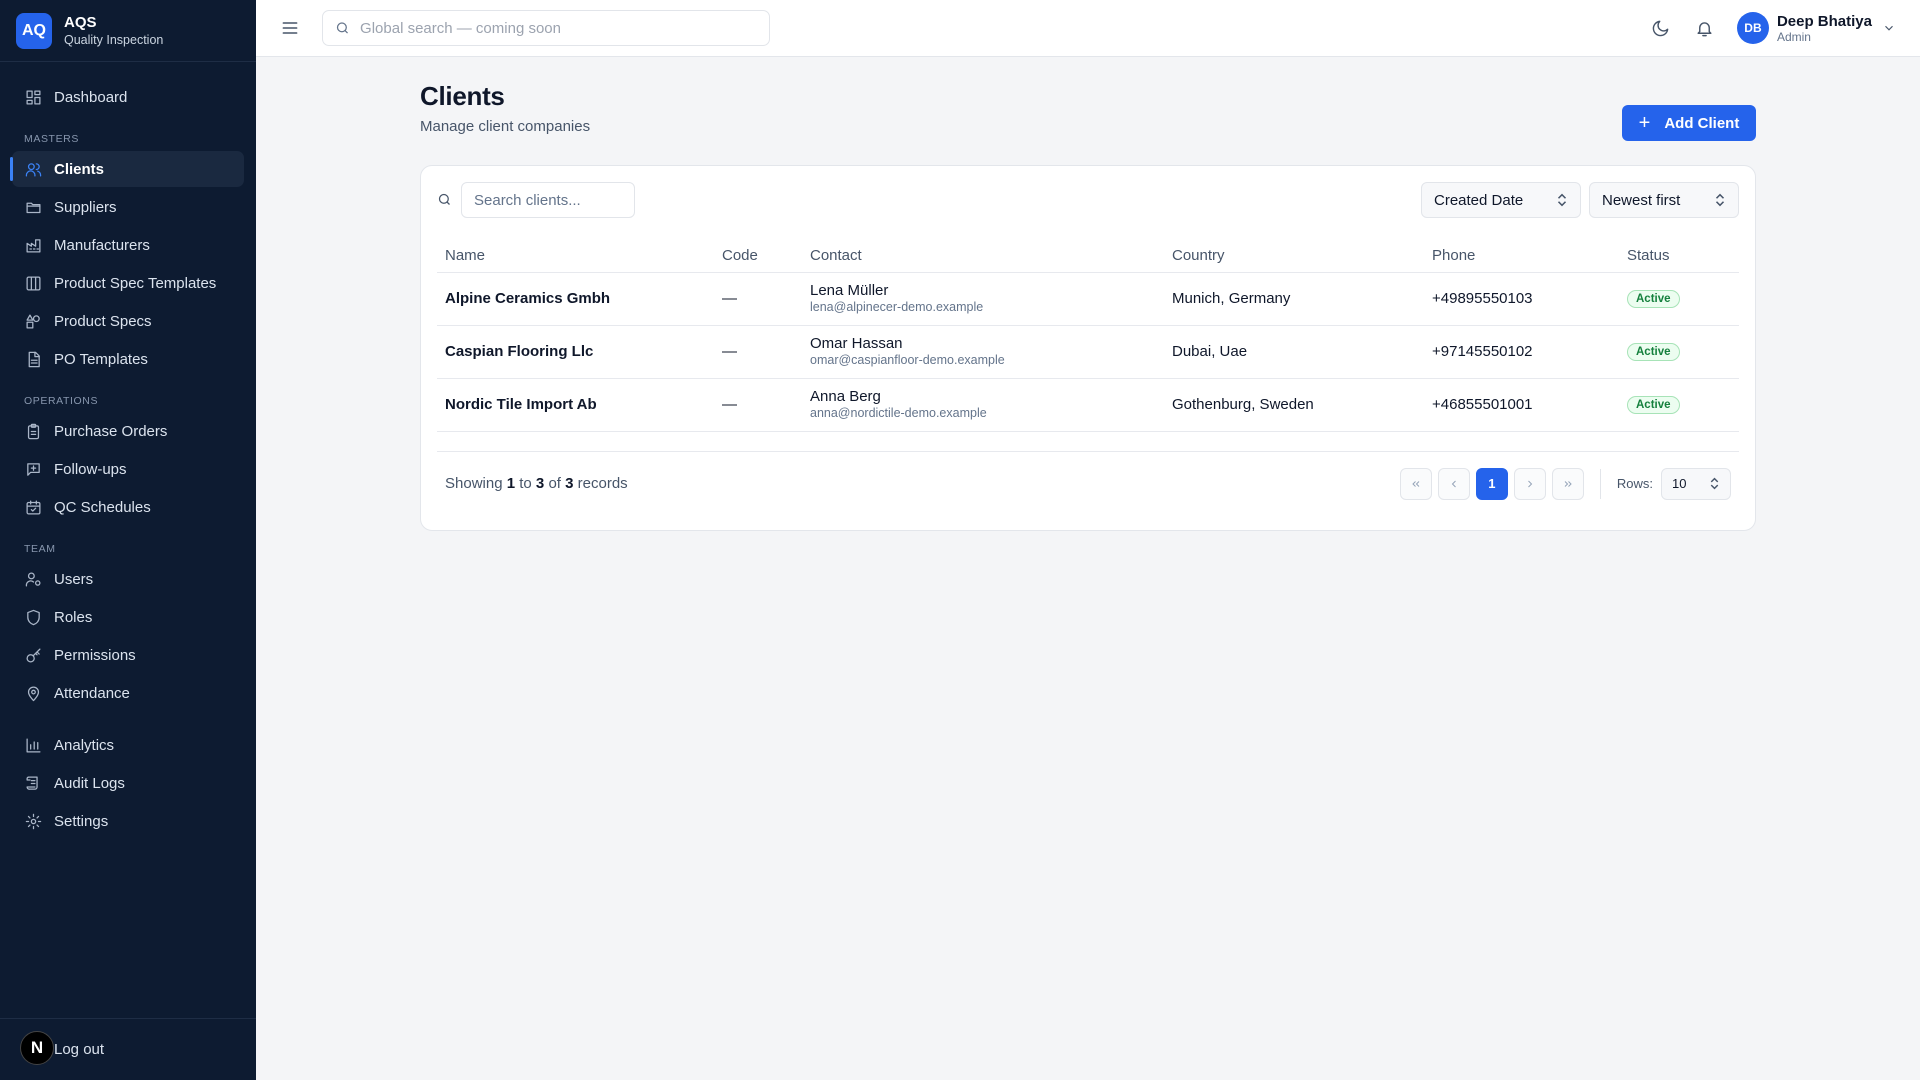 This screenshot has height=1080, width=1920. I want to click on to-word: to, so click(525, 483).